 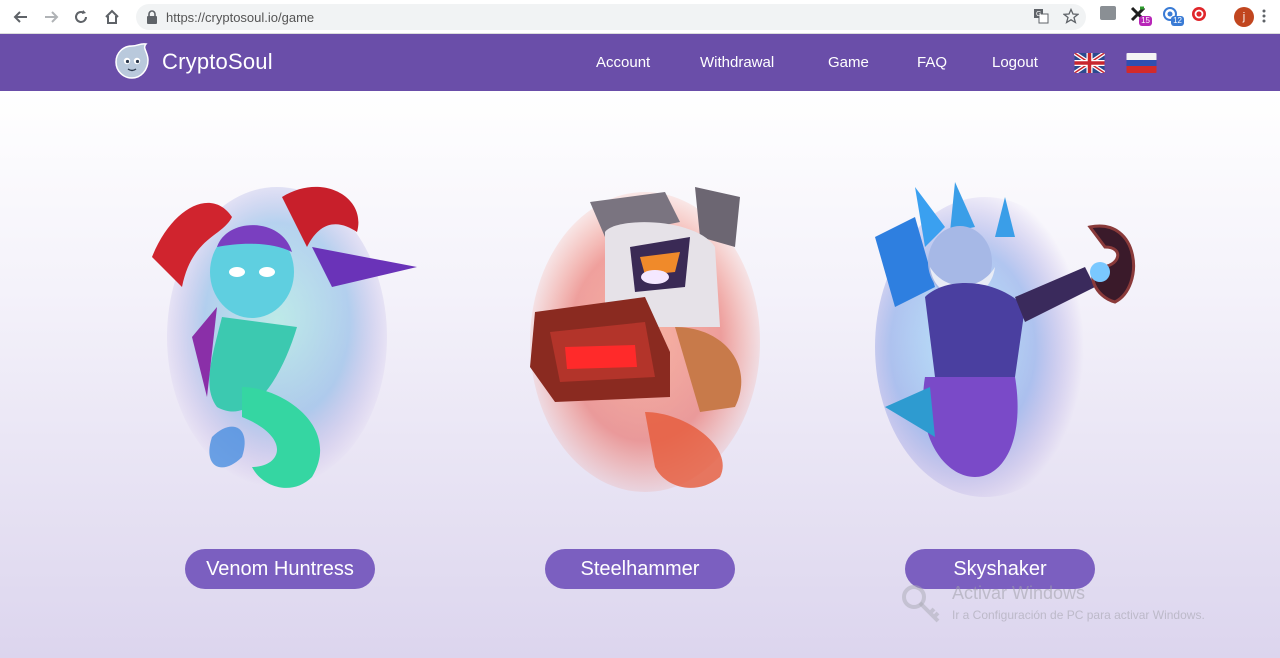 I want to click on extension-icon-2: 15, so click(x=1141, y=16).